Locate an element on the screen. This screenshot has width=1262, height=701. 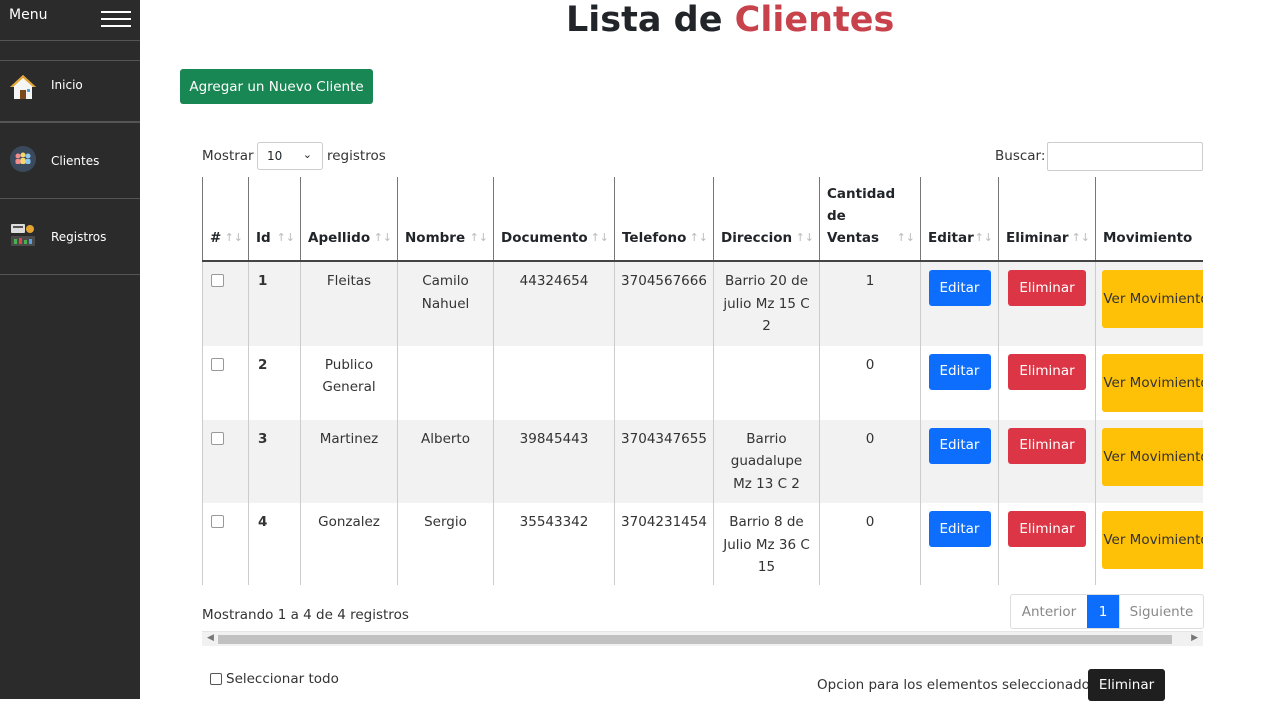
cell-apellido: Gonzalez is located at coordinates (349, 544).